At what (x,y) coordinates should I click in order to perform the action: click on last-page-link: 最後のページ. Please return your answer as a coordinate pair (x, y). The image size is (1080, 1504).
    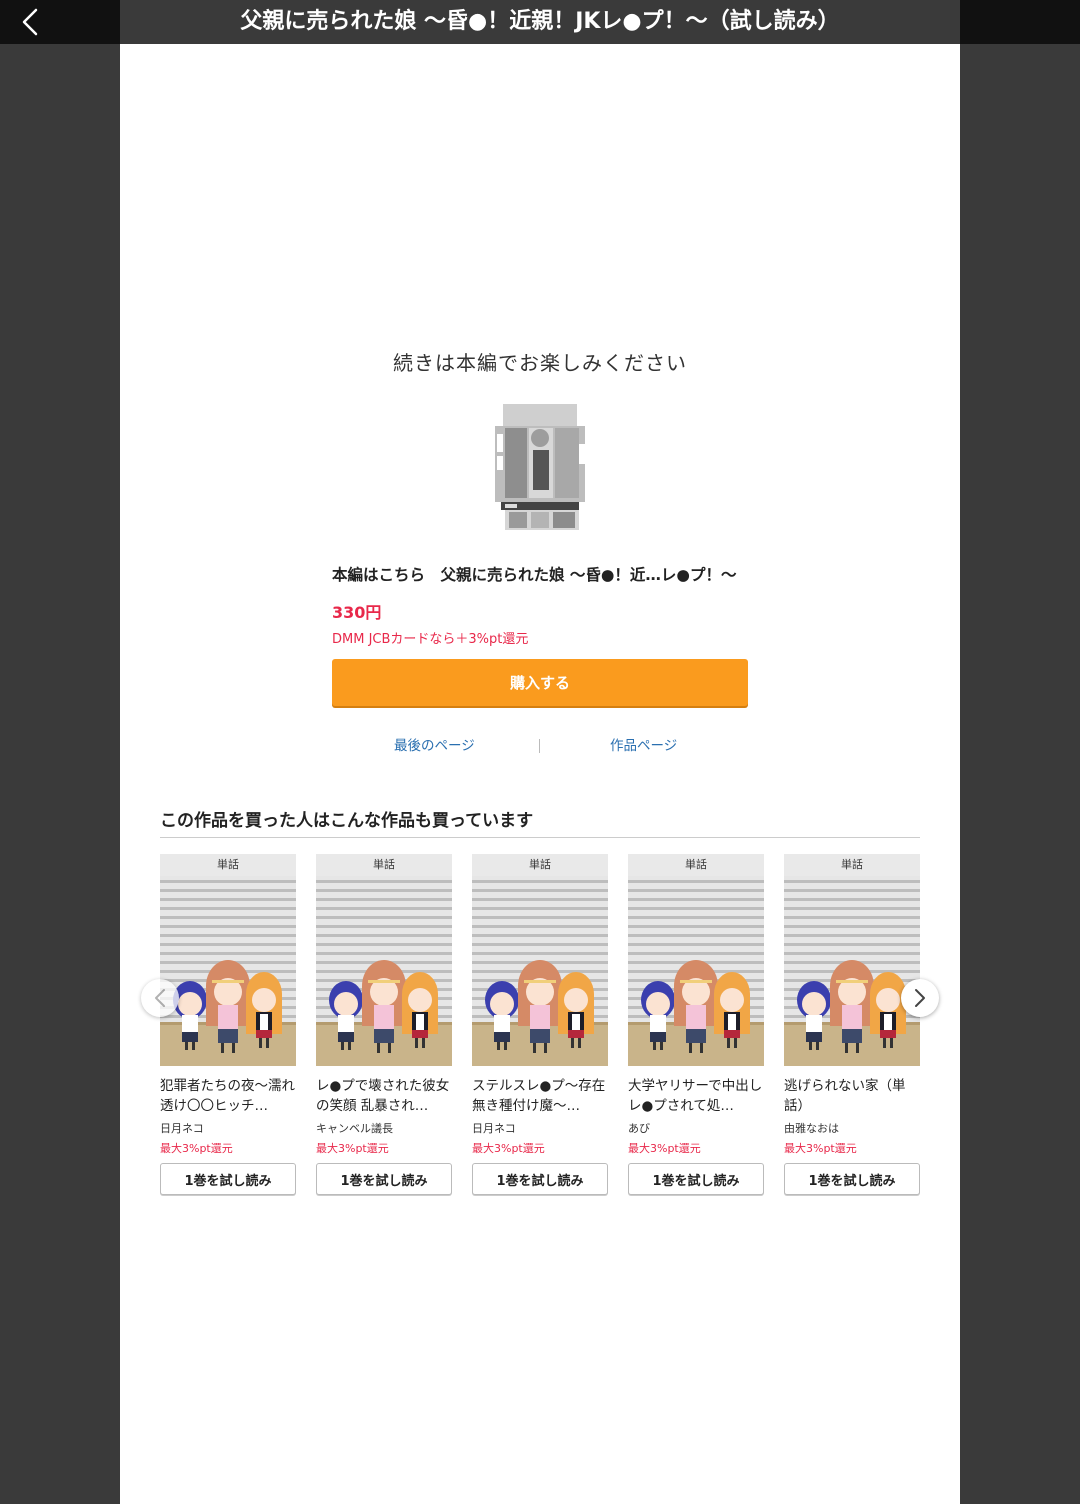
    Looking at the image, I should click on (434, 744).